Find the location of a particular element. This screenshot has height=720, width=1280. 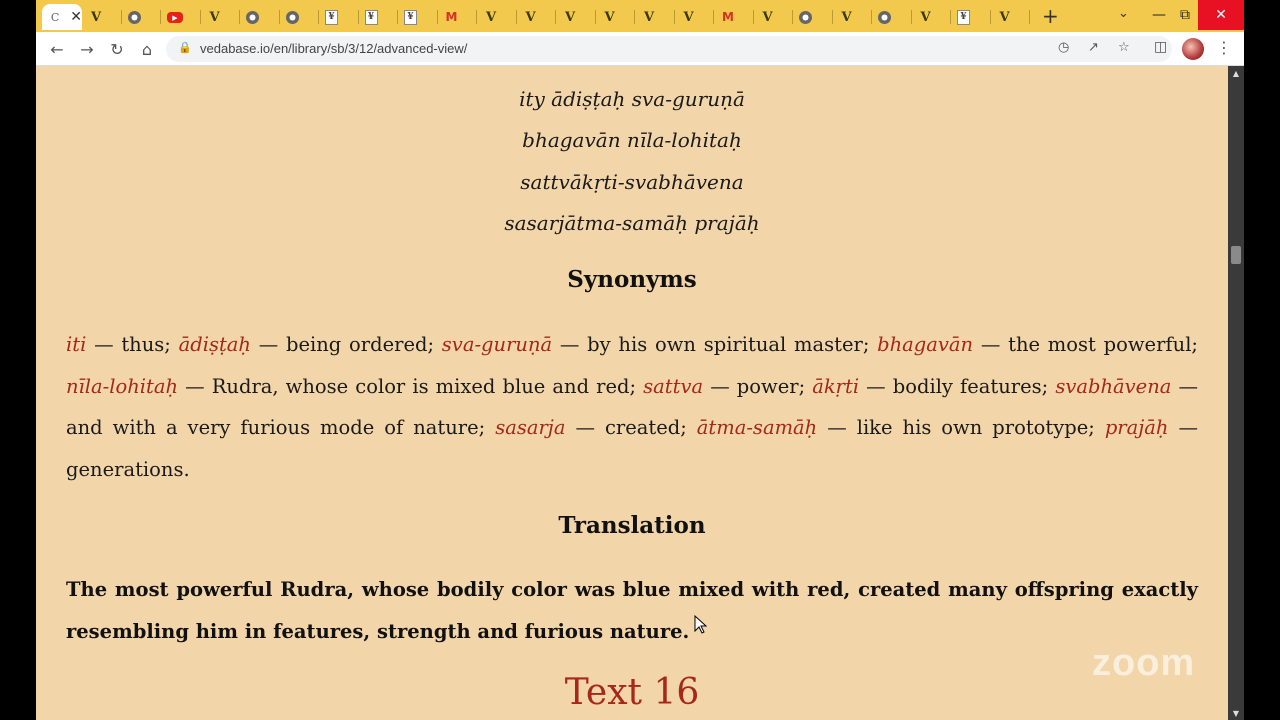

synonym-meaning: — power; is located at coordinates (758, 386).